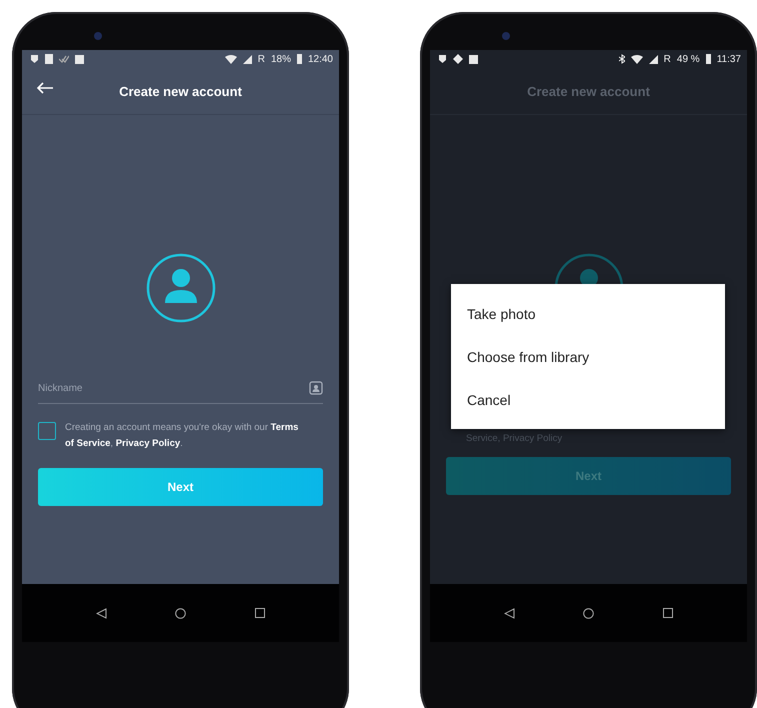 Image resolution: width=757 pixels, height=708 pixels. I want to click on back-button, so click(45, 88).